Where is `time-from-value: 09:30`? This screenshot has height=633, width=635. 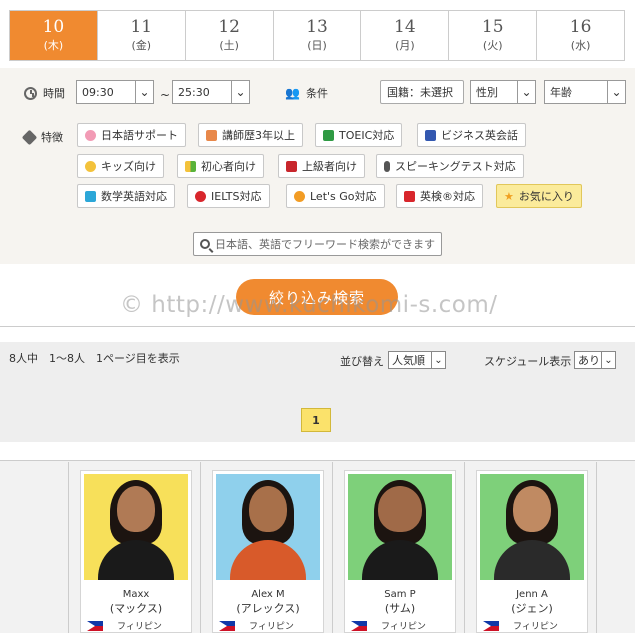 time-from-value: 09:30 is located at coordinates (98, 92).